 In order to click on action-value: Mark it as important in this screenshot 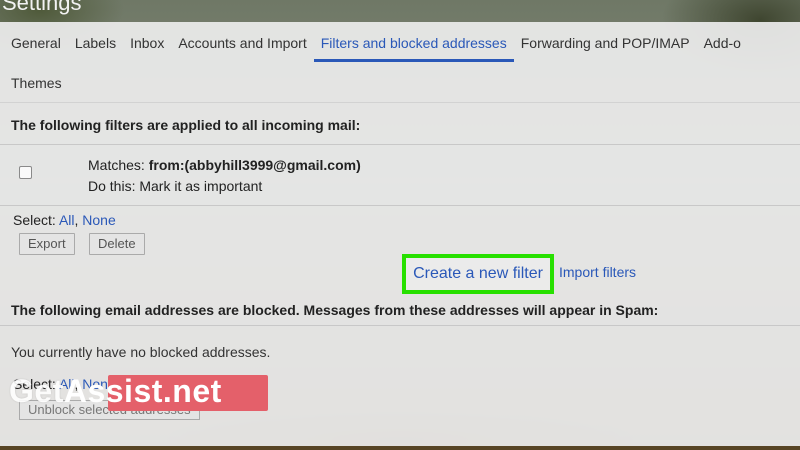, I will do `click(201, 186)`.